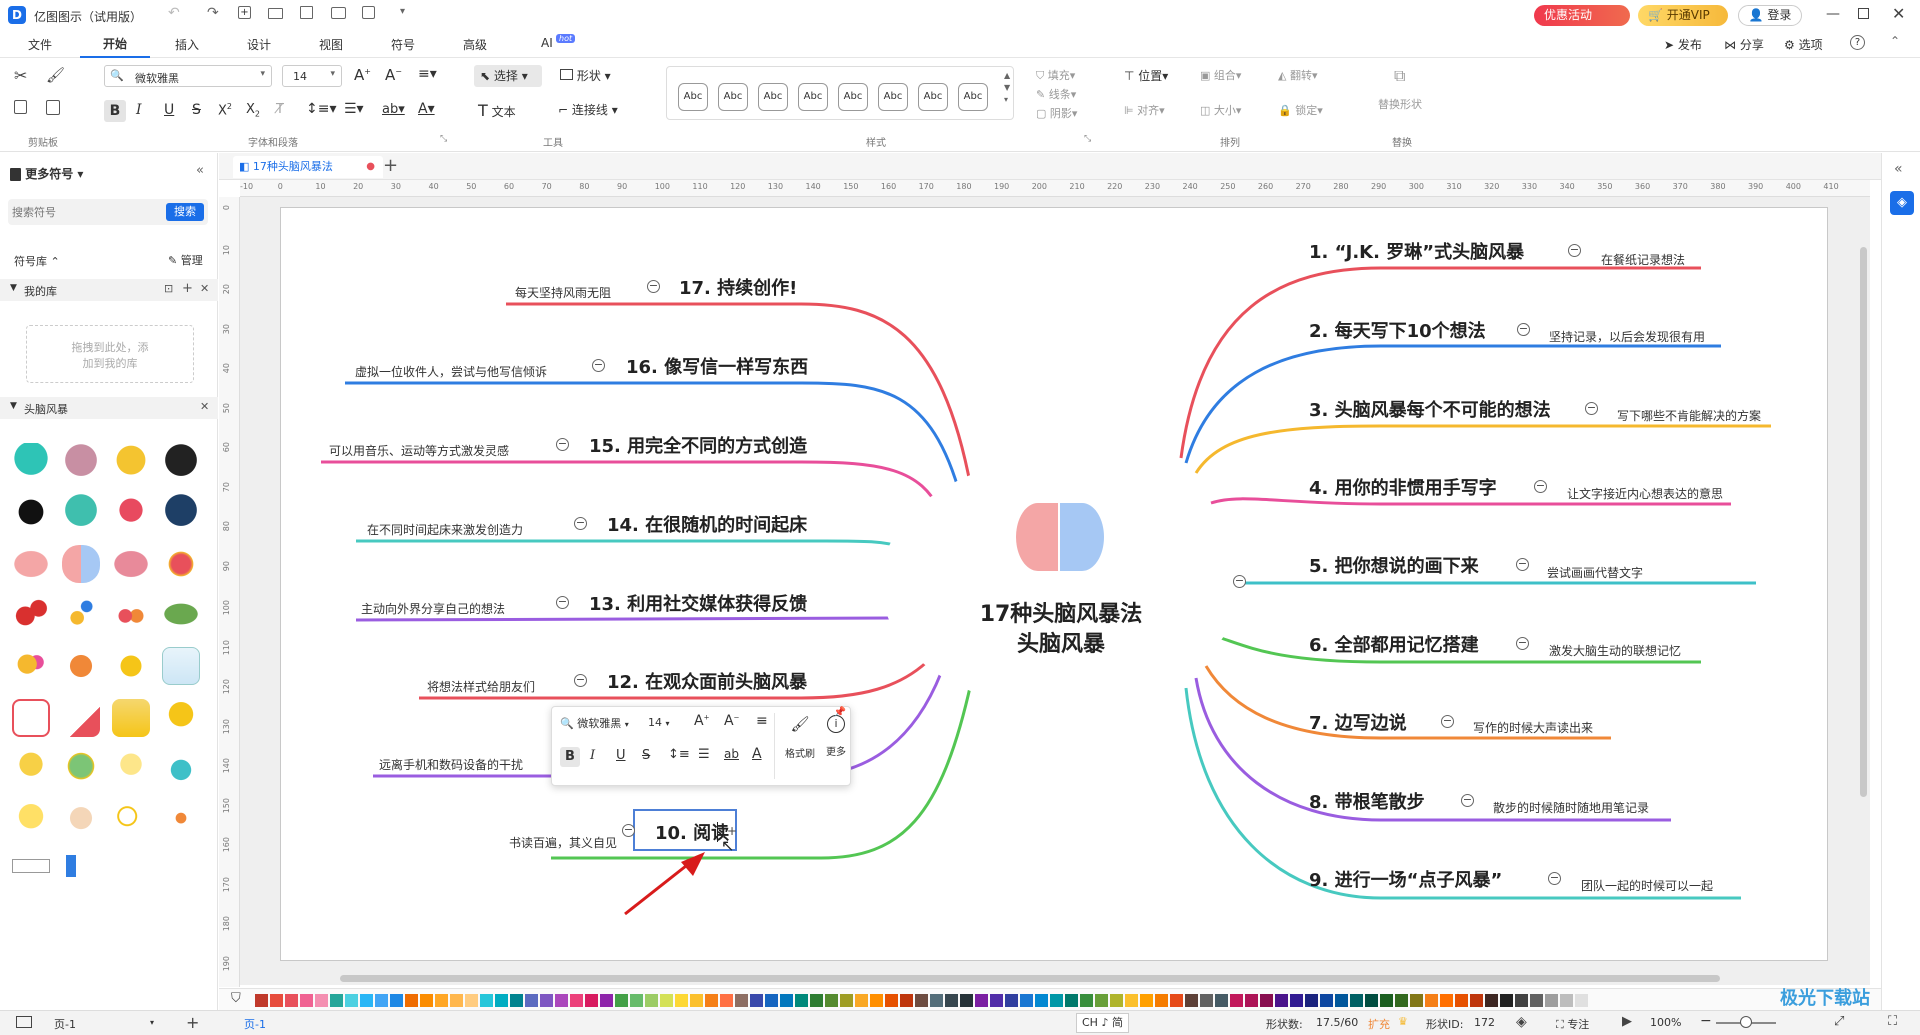 The width and height of the screenshot is (1920, 1035). Describe the element at coordinates (426, 109) in the screenshot. I see `font-color-icon: A▾` at that location.